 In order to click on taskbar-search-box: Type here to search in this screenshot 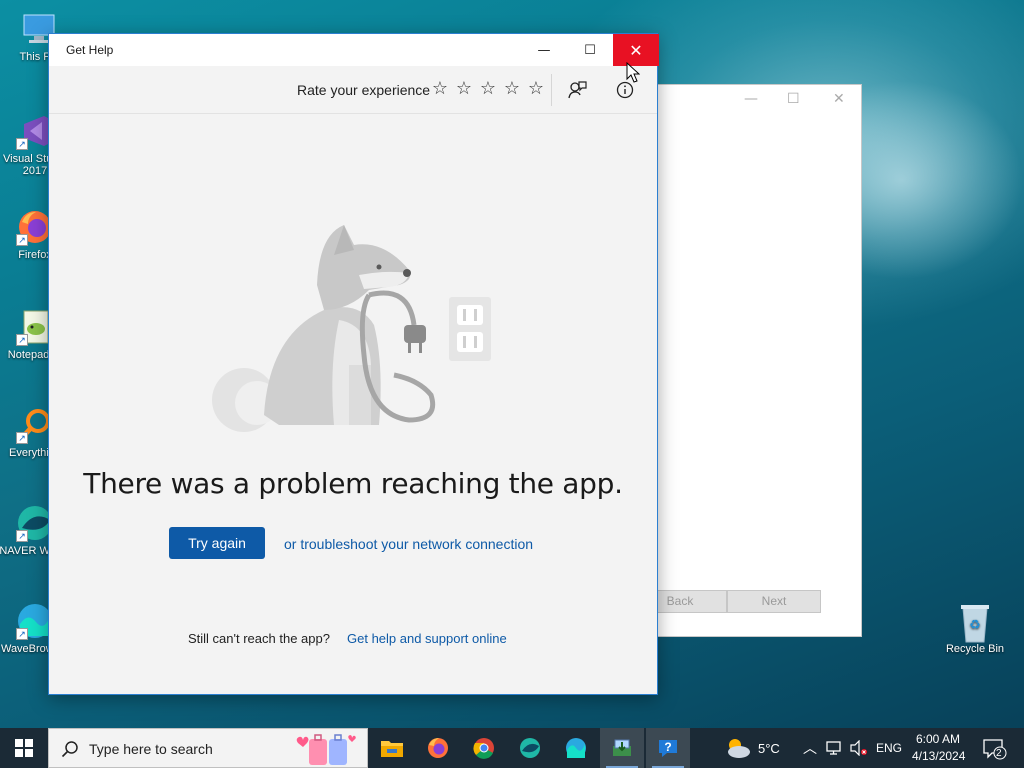, I will do `click(208, 748)`.